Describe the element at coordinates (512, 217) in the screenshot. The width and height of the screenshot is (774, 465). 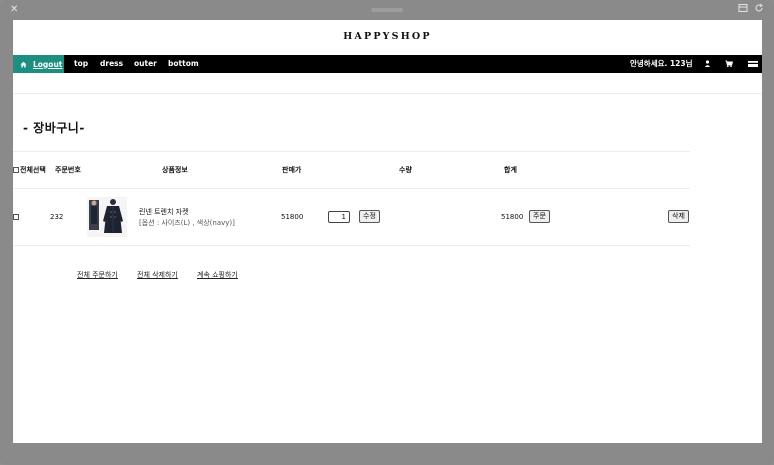
I see `item-total: 51800` at that location.